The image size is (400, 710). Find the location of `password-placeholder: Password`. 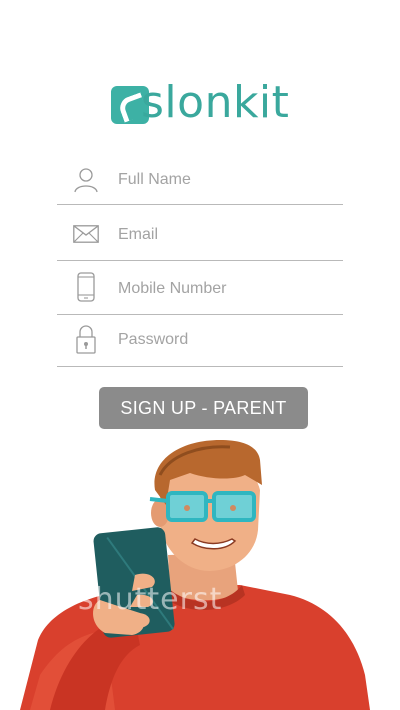

password-placeholder: Password is located at coordinates (153, 339).